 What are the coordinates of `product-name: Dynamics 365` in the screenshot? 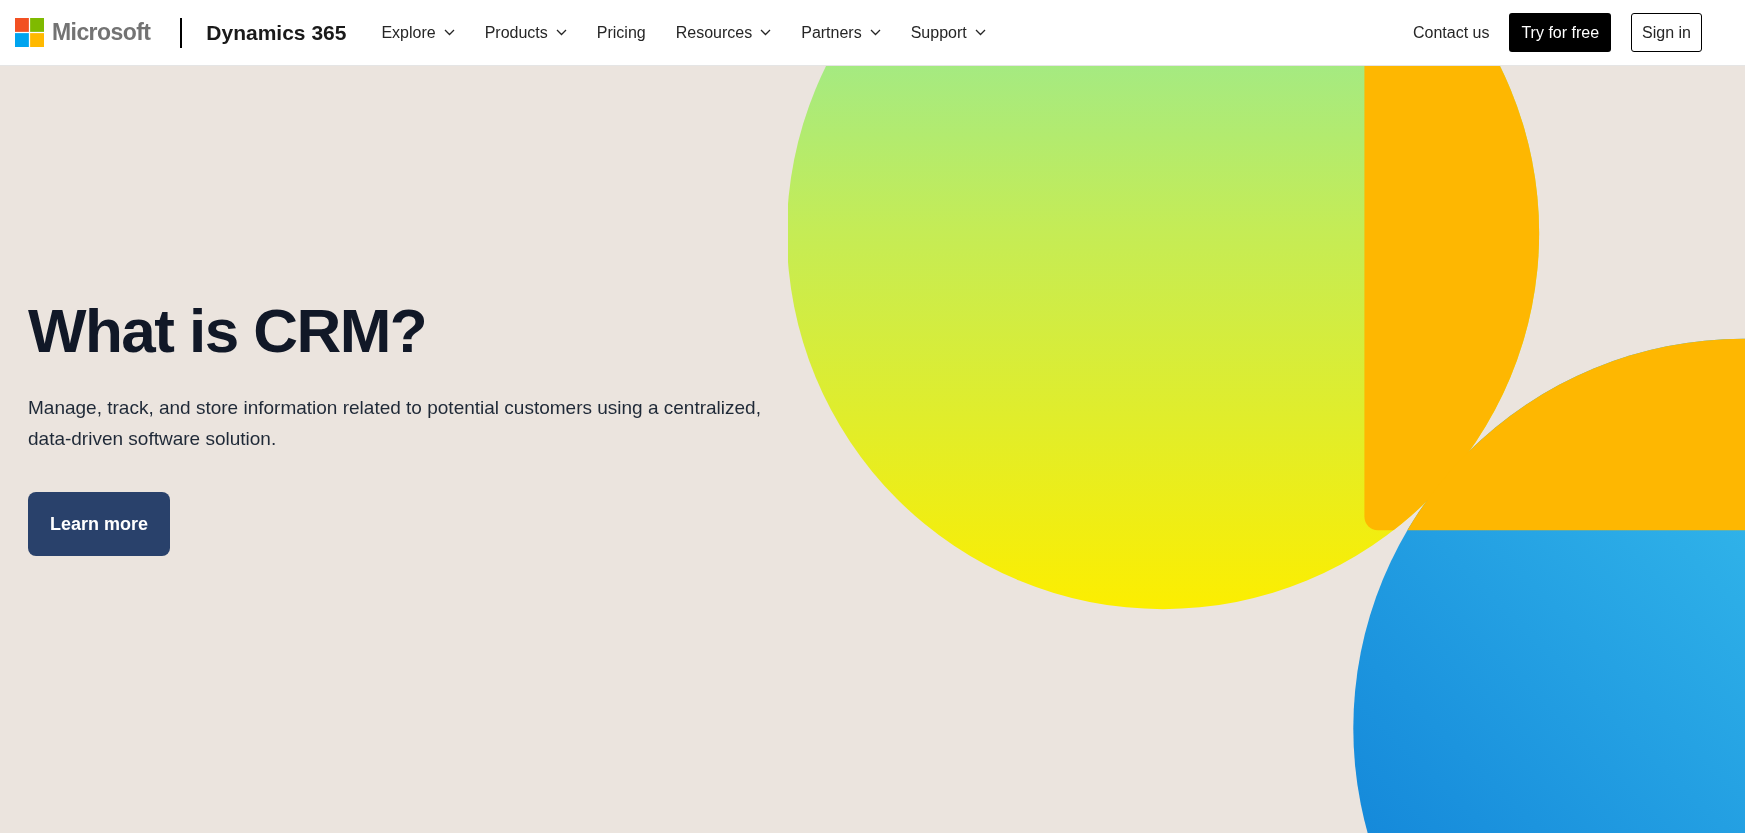 It's located at (276, 32).